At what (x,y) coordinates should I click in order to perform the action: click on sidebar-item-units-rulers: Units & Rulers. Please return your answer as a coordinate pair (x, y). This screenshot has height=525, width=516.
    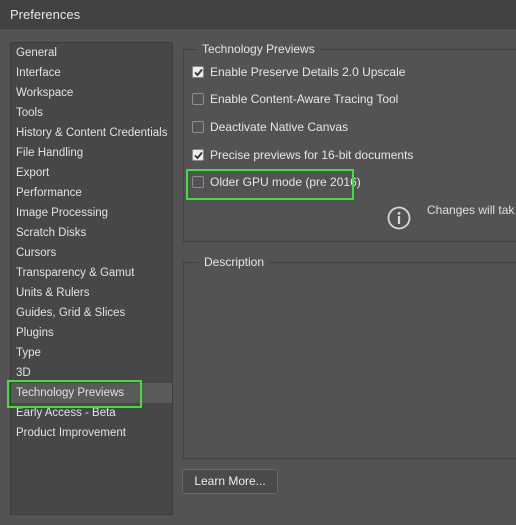
    Looking at the image, I should click on (91, 293).